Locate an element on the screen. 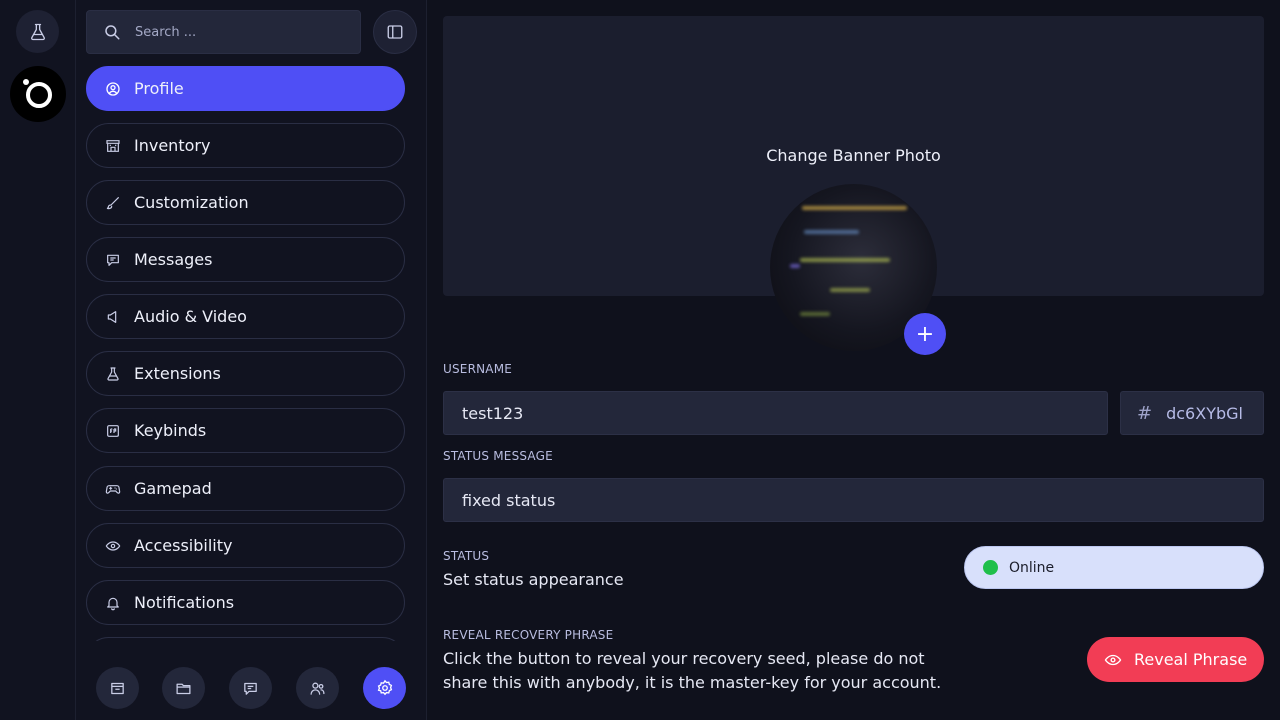 The height and width of the screenshot is (720, 1280). sidebar-item-label: Gamepad is located at coordinates (173, 488).